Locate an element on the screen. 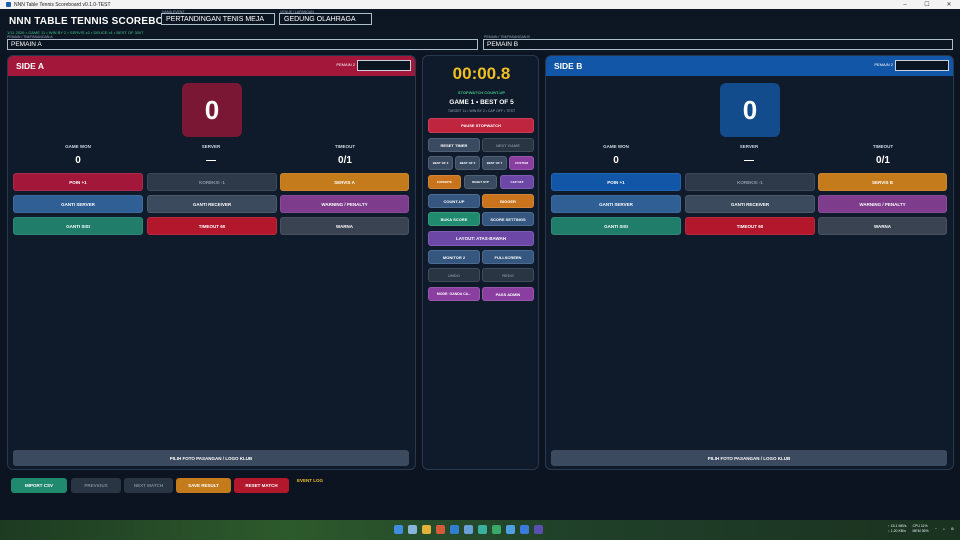  side-a-change-side-button: GANTI SISI is located at coordinates (78, 226).